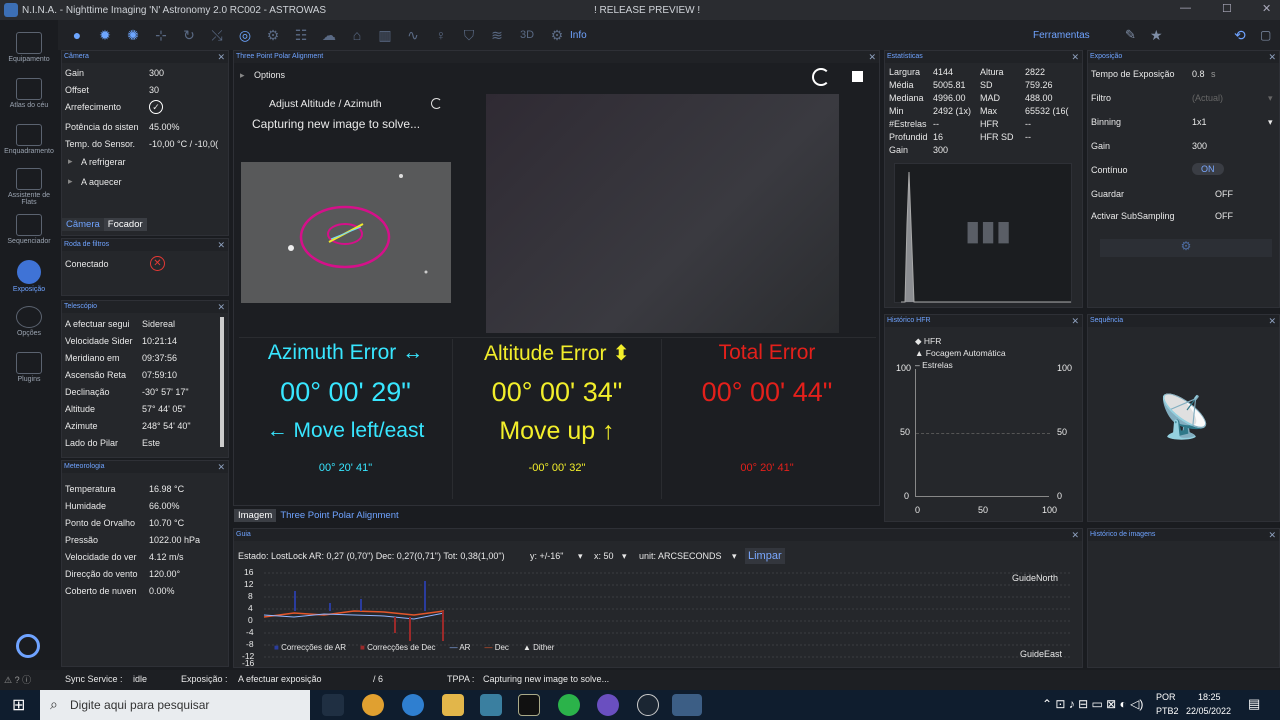  I want to click on file-explorer-icon, so click(453, 705).